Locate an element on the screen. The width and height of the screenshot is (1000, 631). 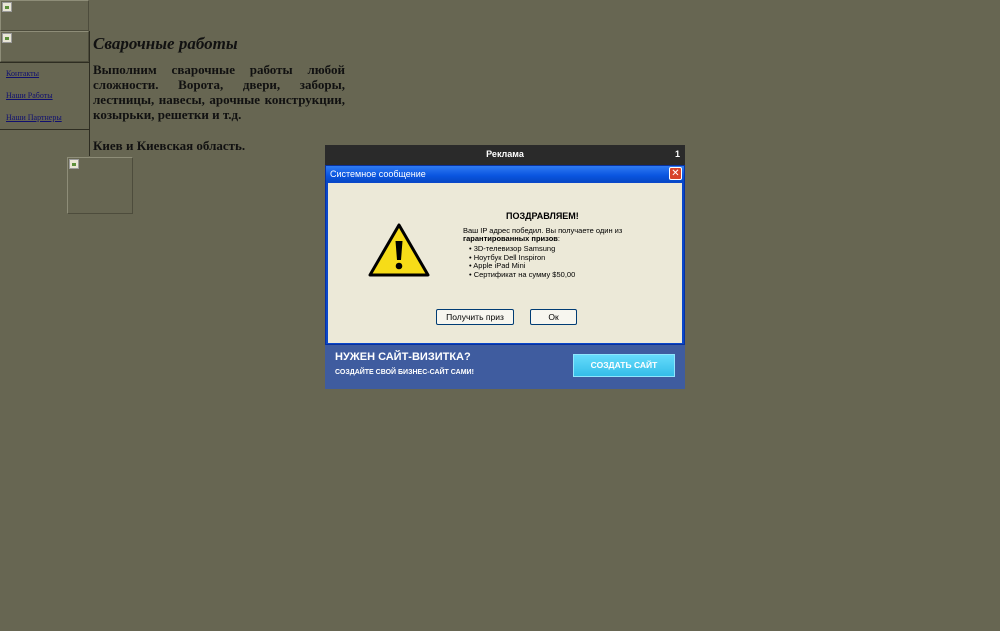
create-site-button: СОЗДАТЬ САЙТ is located at coordinates (624, 365).